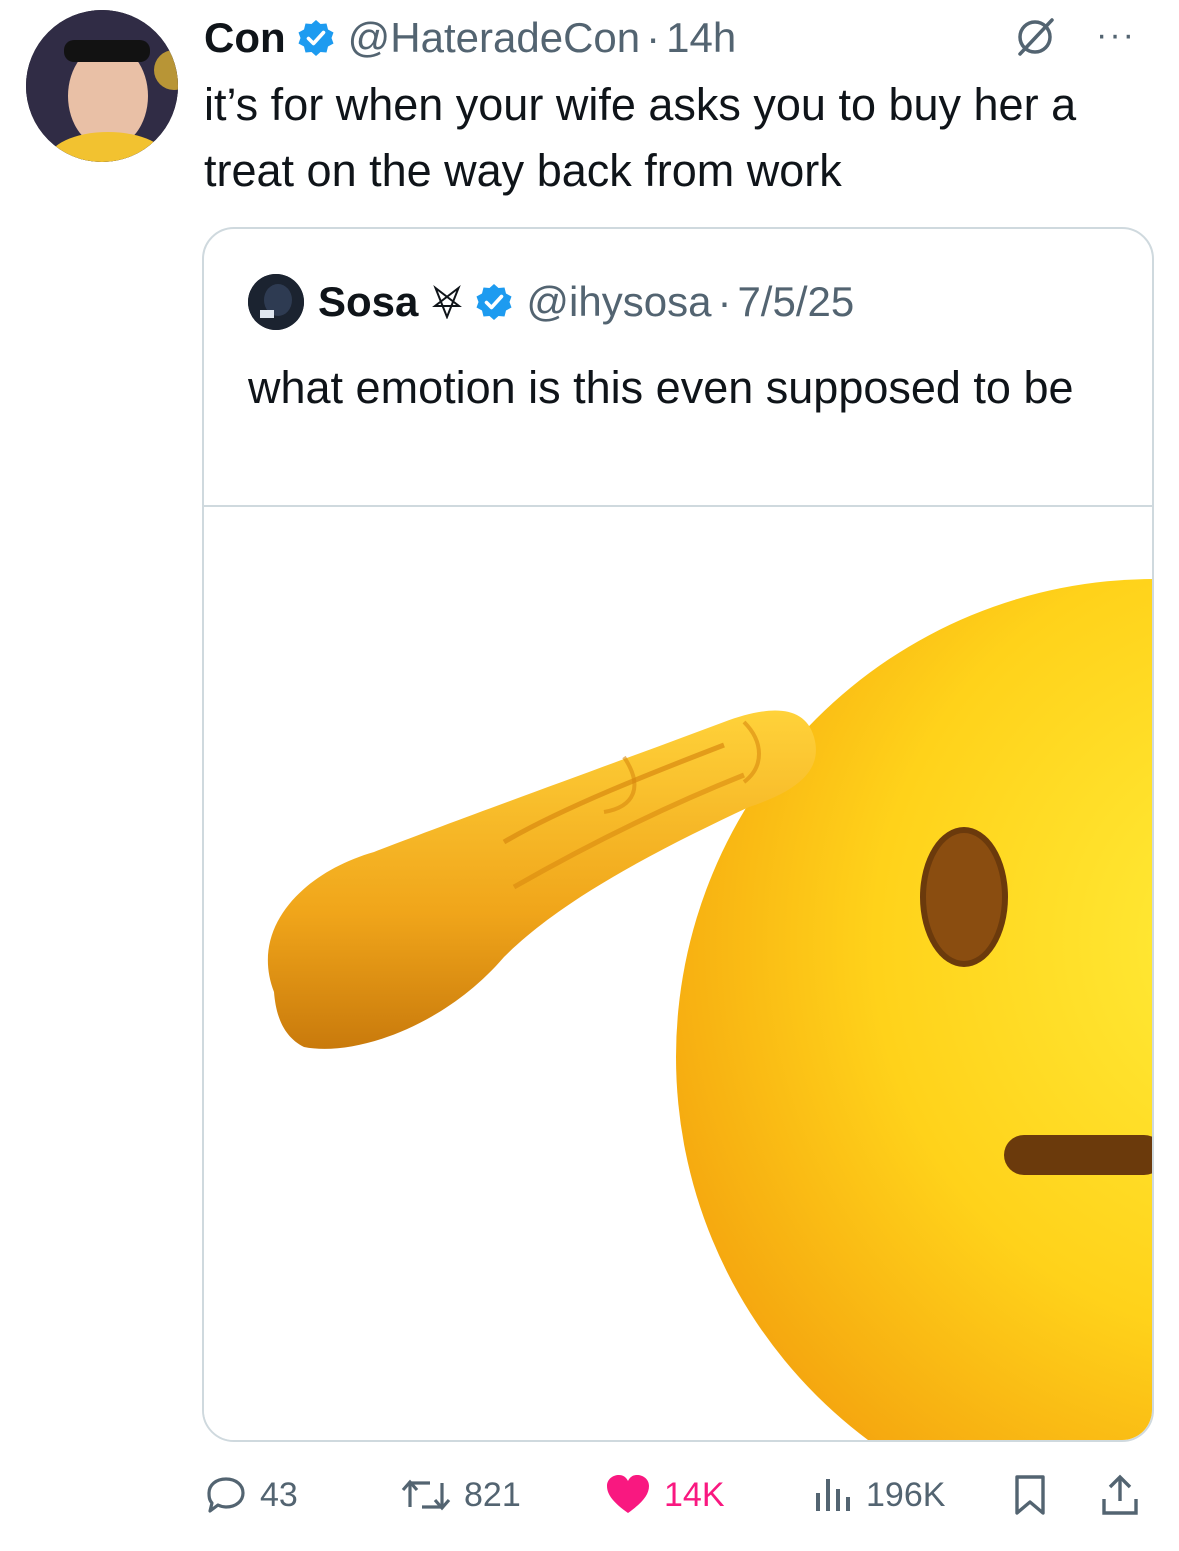 Image resolution: width=1179 pixels, height=1551 pixels. I want to click on share-button, so click(1126, 1495).